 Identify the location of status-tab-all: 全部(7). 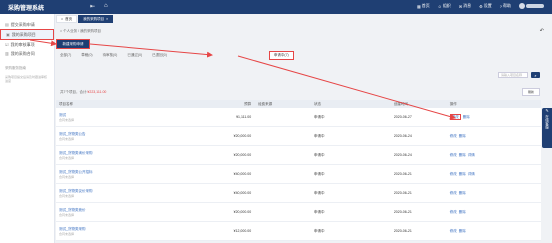
(65, 56).